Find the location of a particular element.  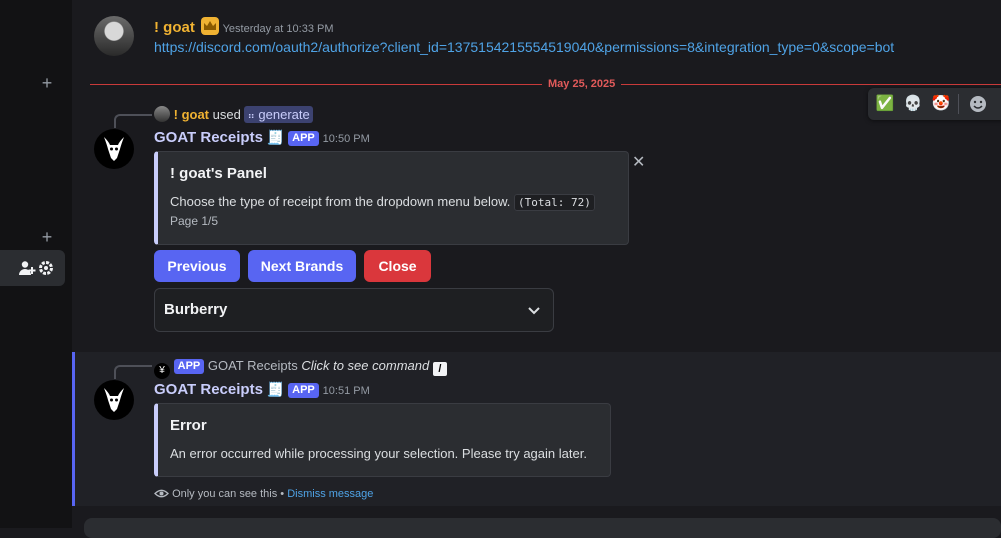

message-timestamp: 10:51 PM is located at coordinates (346, 391).